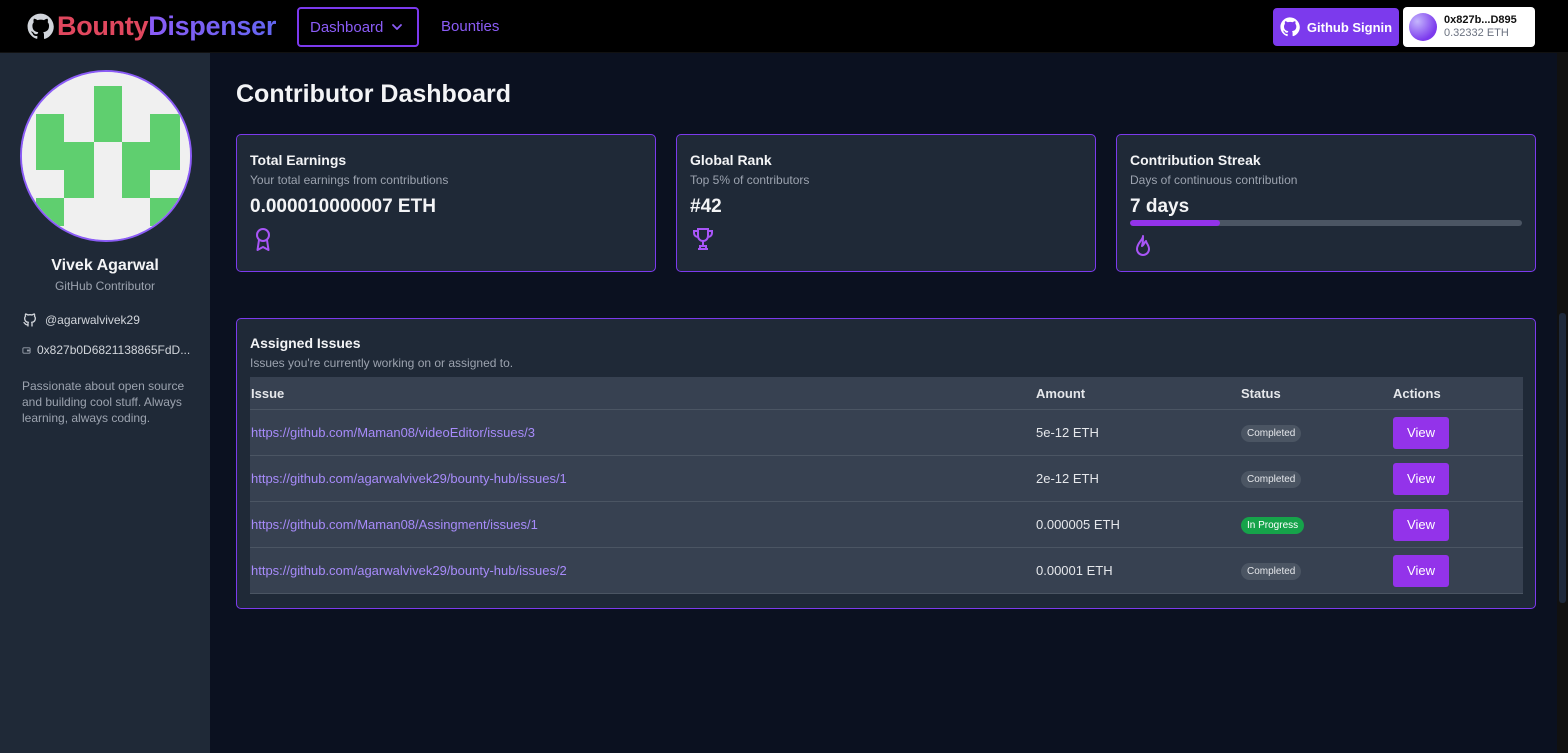 Image resolution: width=1568 pixels, height=753 pixels. Describe the element at coordinates (1476, 33) in the screenshot. I see `wallet-balance: 0.32332 ETH` at that location.